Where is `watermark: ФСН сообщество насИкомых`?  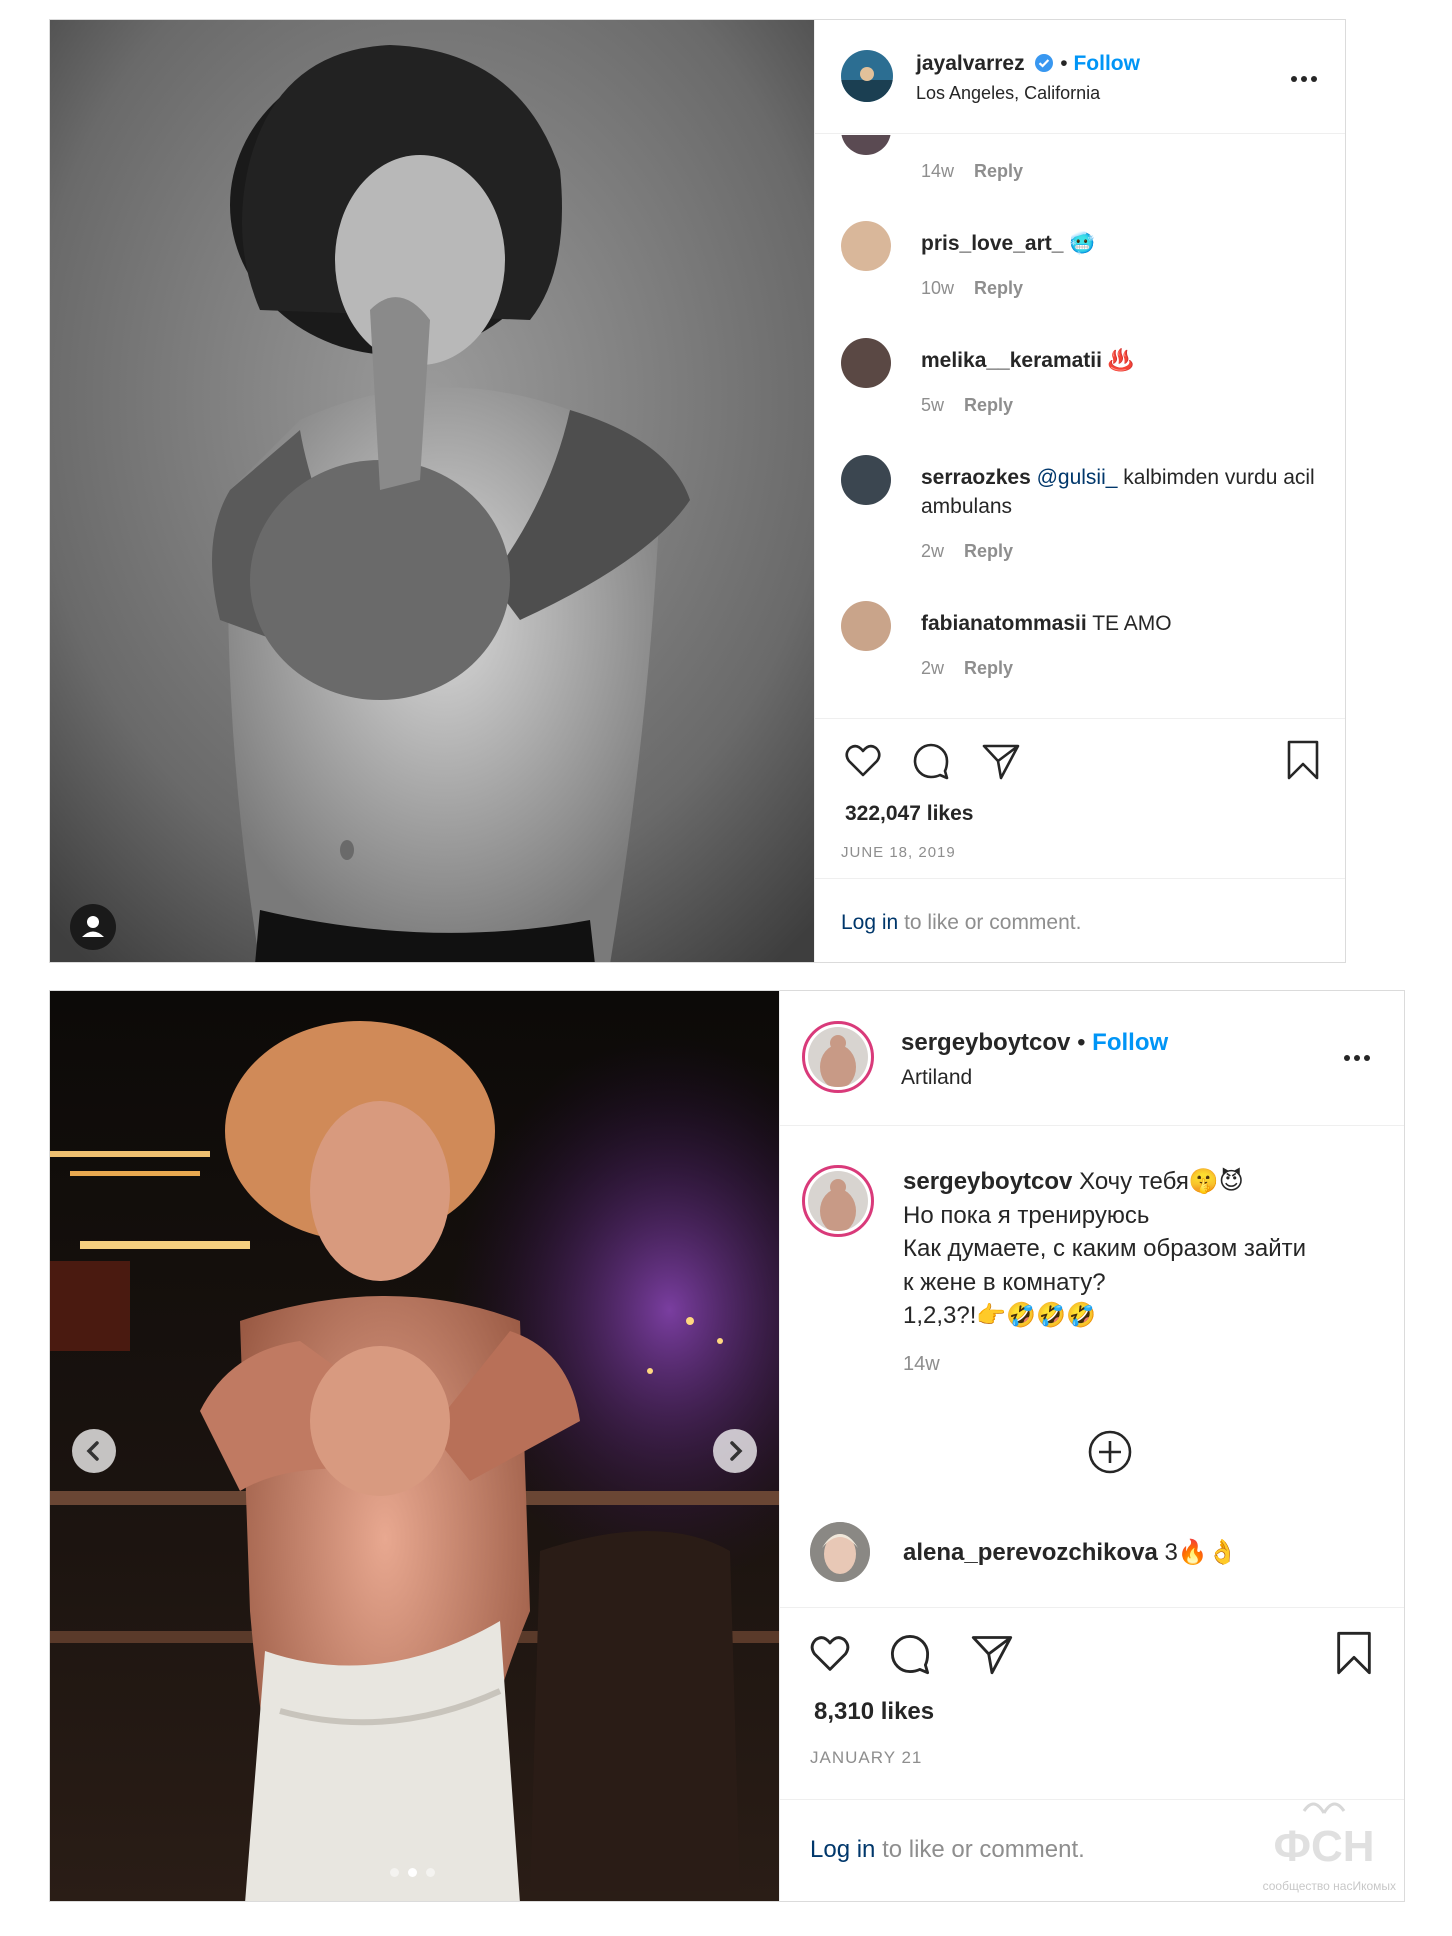
watermark: ФСН сообщество насИкомых is located at coordinates (1324, 1846).